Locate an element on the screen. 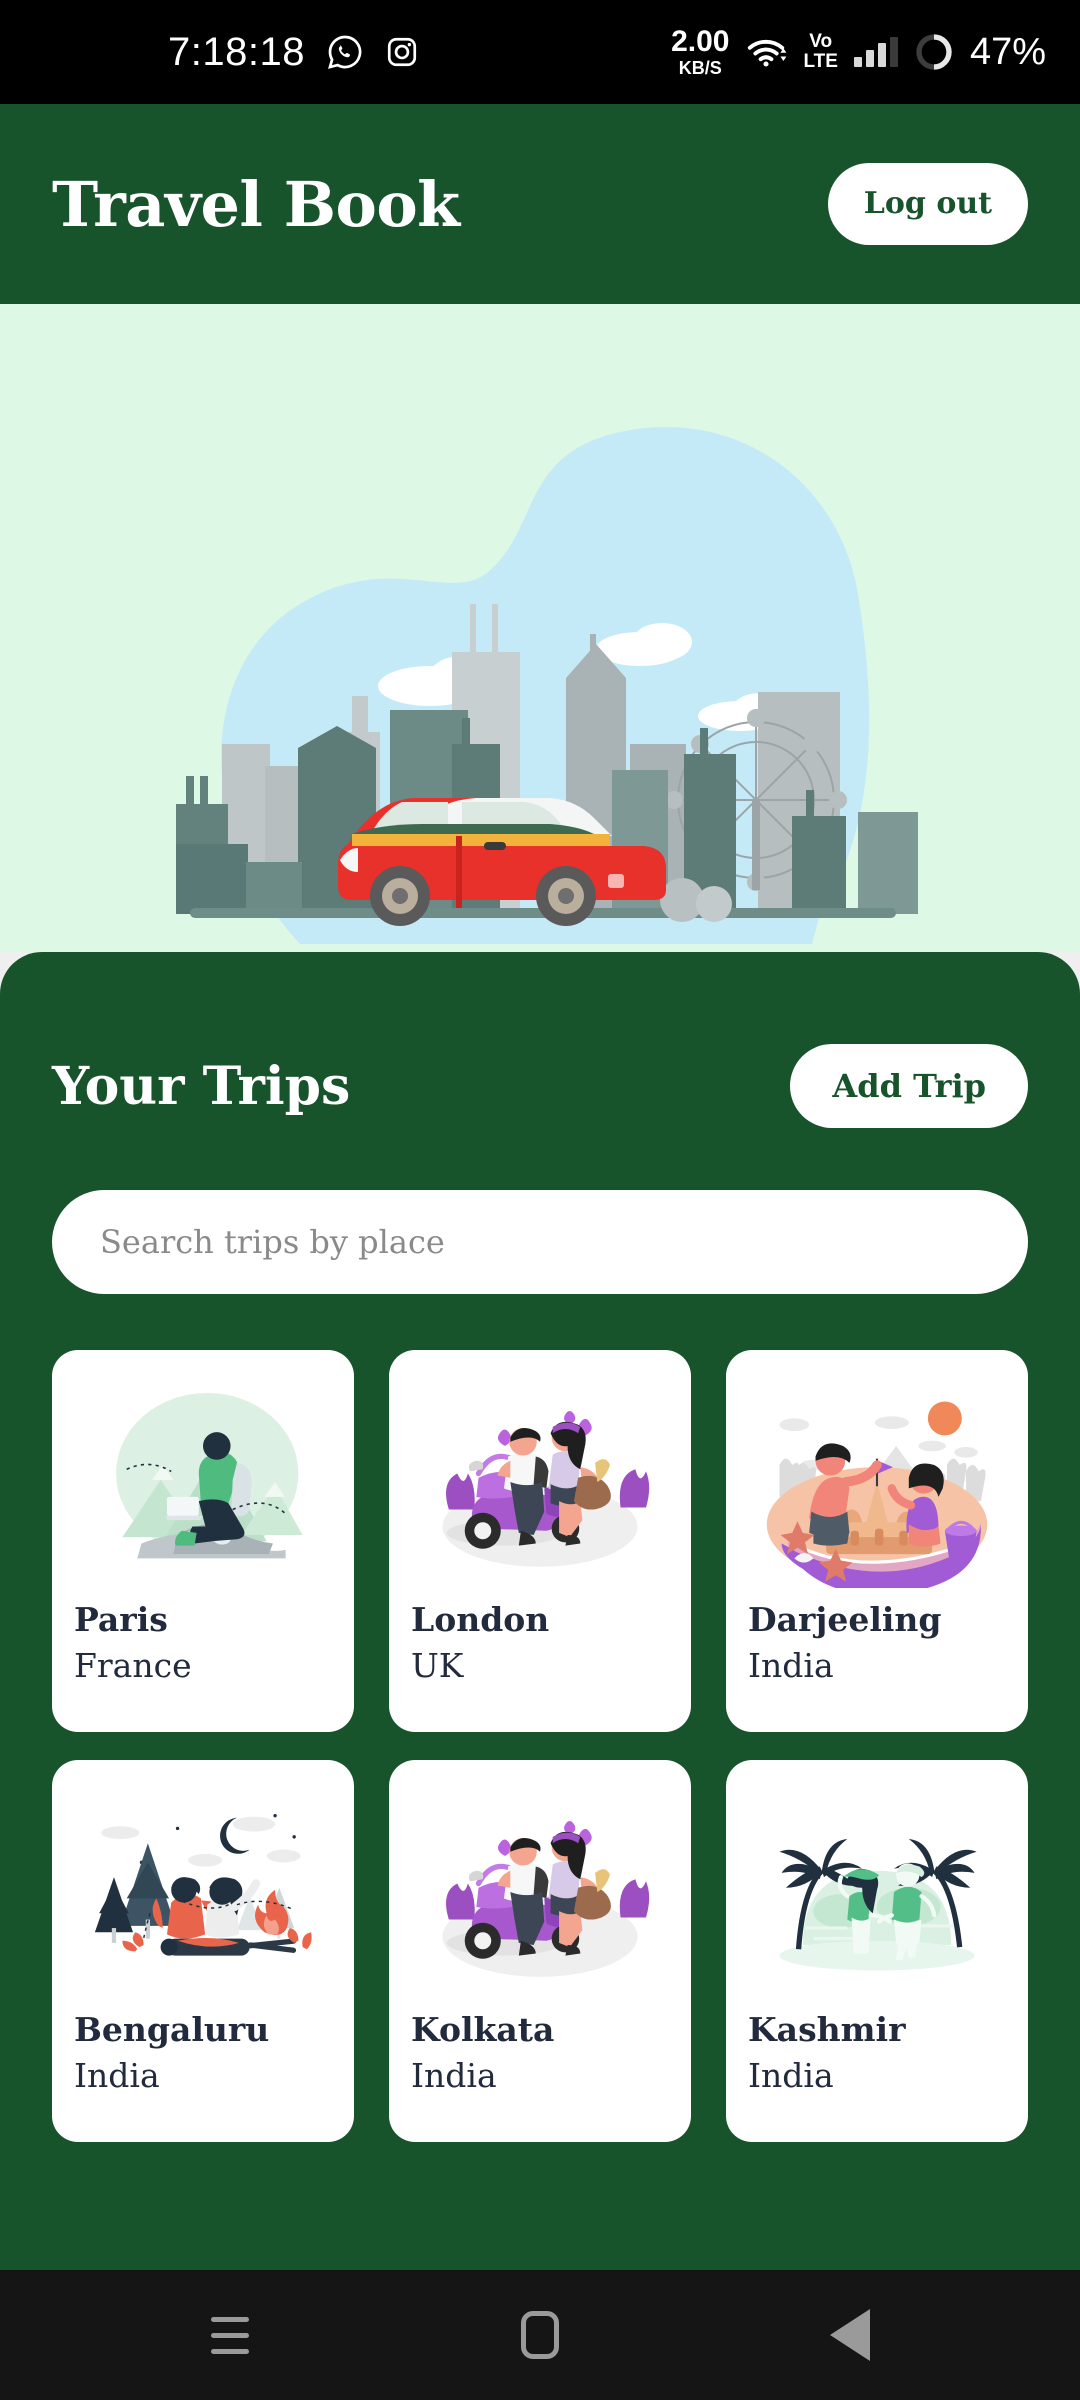 This screenshot has height=2400, width=1080. trip-card: Bengaluru India is located at coordinates (203, 1951).